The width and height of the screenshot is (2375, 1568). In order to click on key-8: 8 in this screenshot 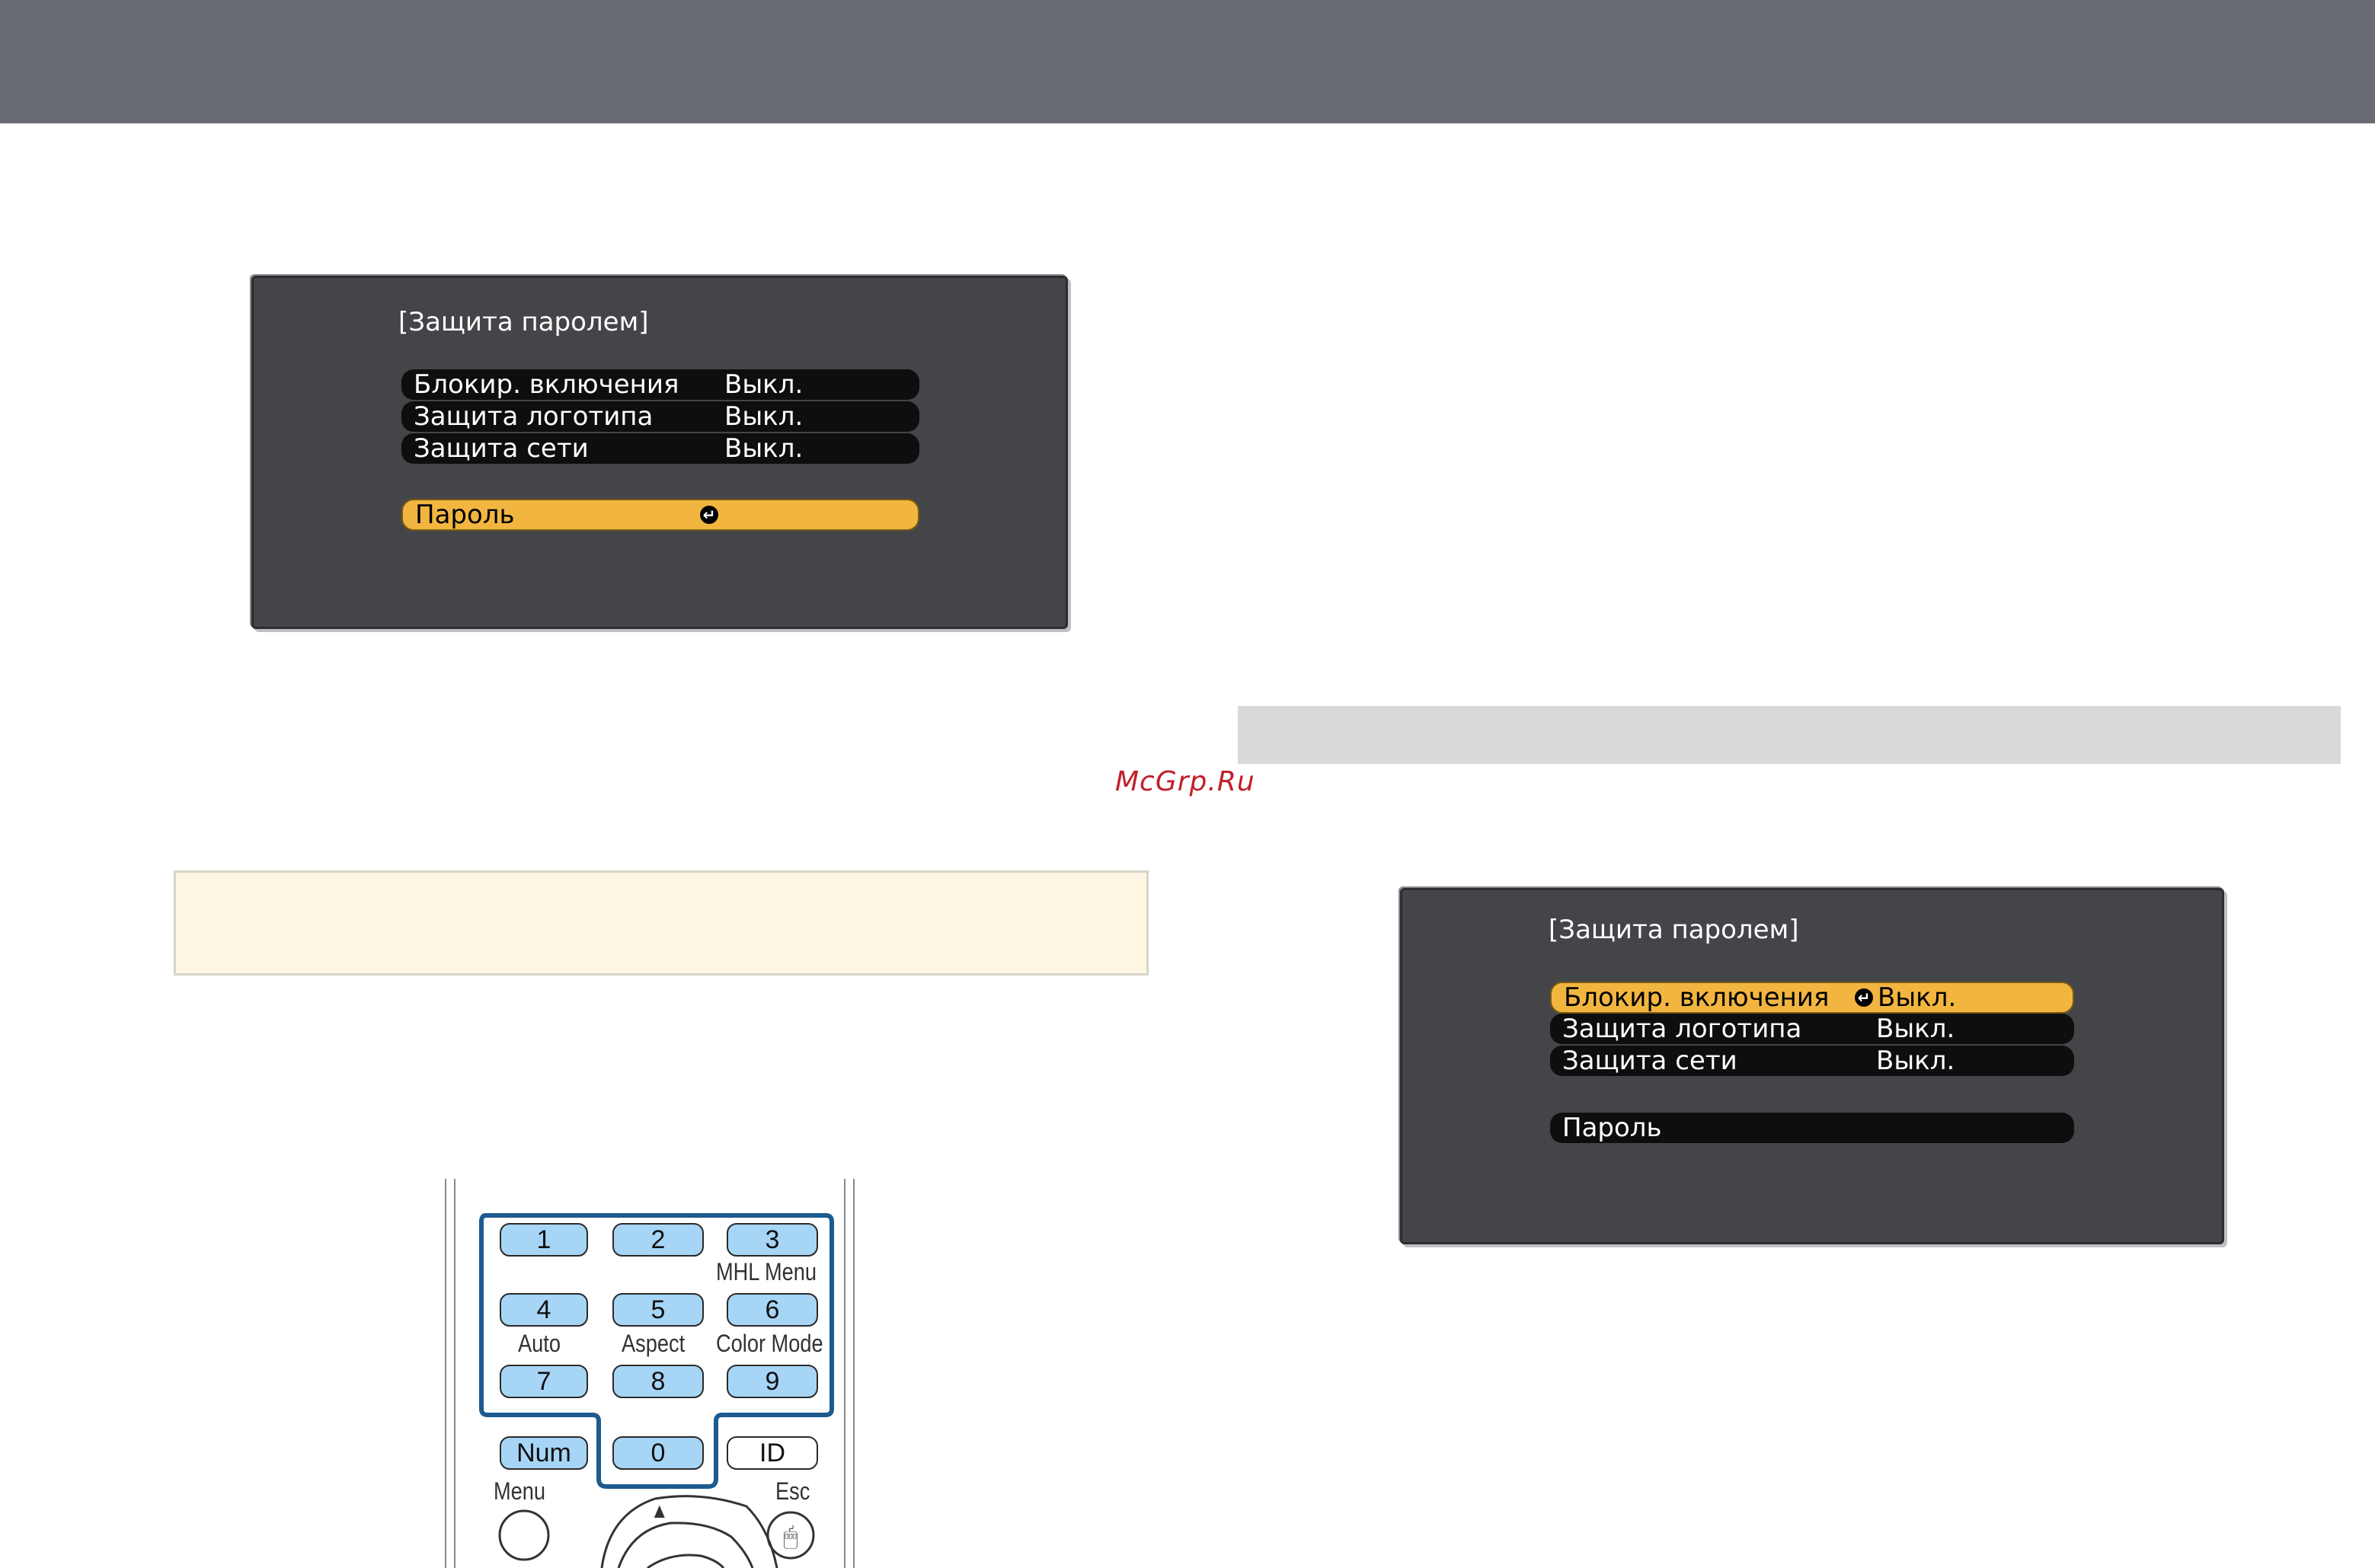, I will do `click(658, 1381)`.